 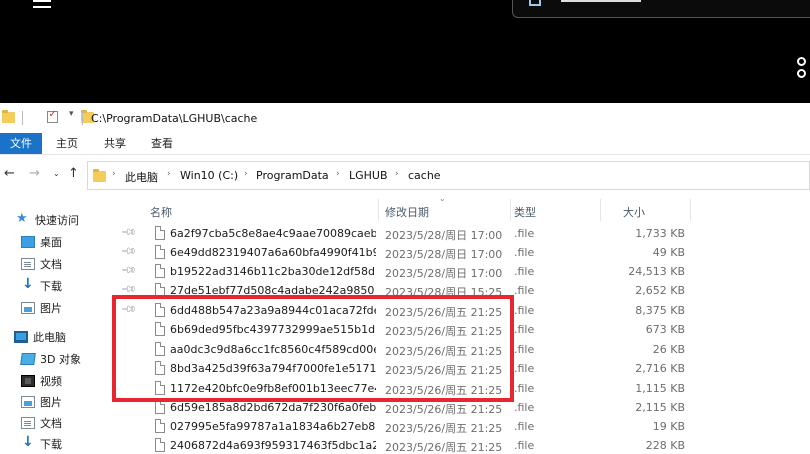 What do you see at coordinates (28, 381) in the screenshot?
I see `video-icon` at bounding box center [28, 381].